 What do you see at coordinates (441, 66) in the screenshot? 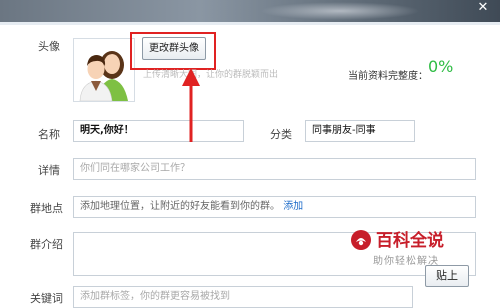
I see `completeness-value: 0%` at bounding box center [441, 66].